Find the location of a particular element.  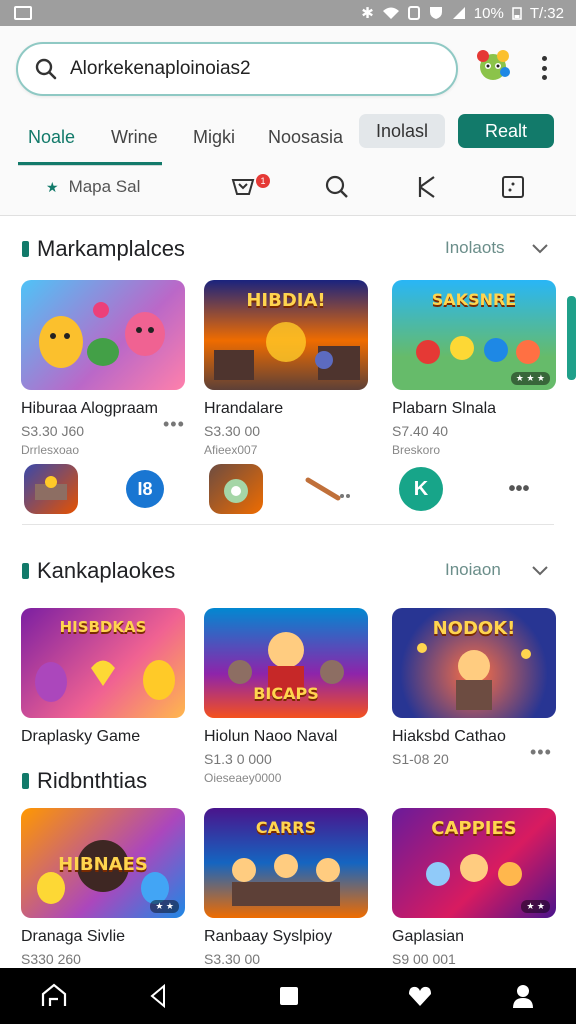

tab-wrine: Wrine is located at coordinates (134, 137).